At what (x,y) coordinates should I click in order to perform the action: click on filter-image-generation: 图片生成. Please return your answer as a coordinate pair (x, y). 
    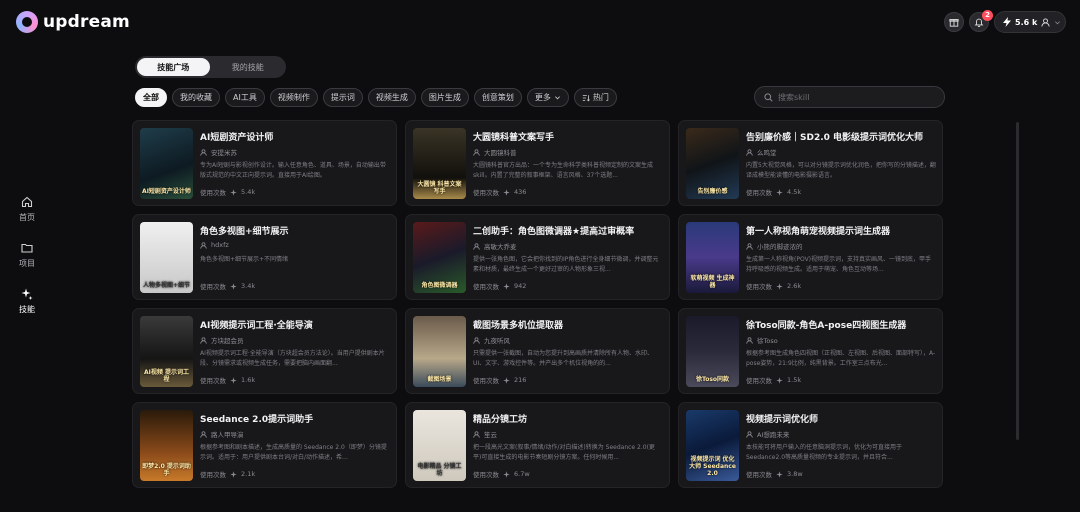
    Looking at the image, I should click on (444, 97).